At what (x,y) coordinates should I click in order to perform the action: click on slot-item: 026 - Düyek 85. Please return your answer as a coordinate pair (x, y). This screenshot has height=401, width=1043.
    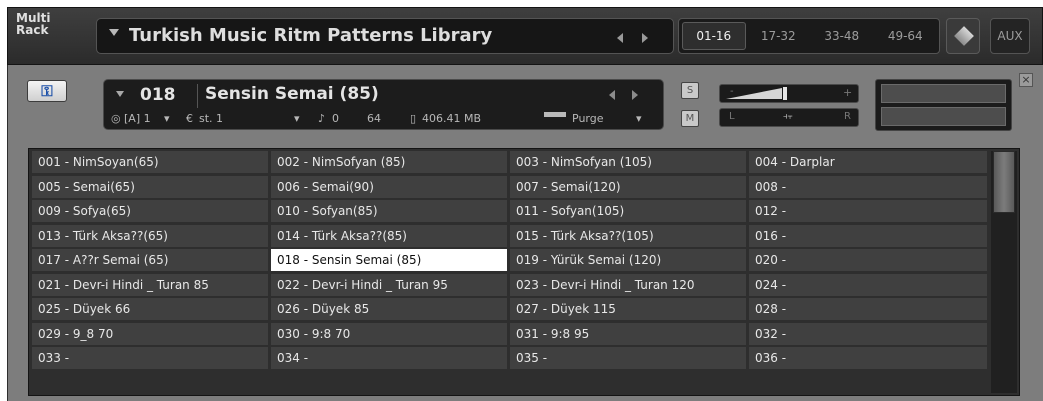
    Looking at the image, I should click on (389, 309).